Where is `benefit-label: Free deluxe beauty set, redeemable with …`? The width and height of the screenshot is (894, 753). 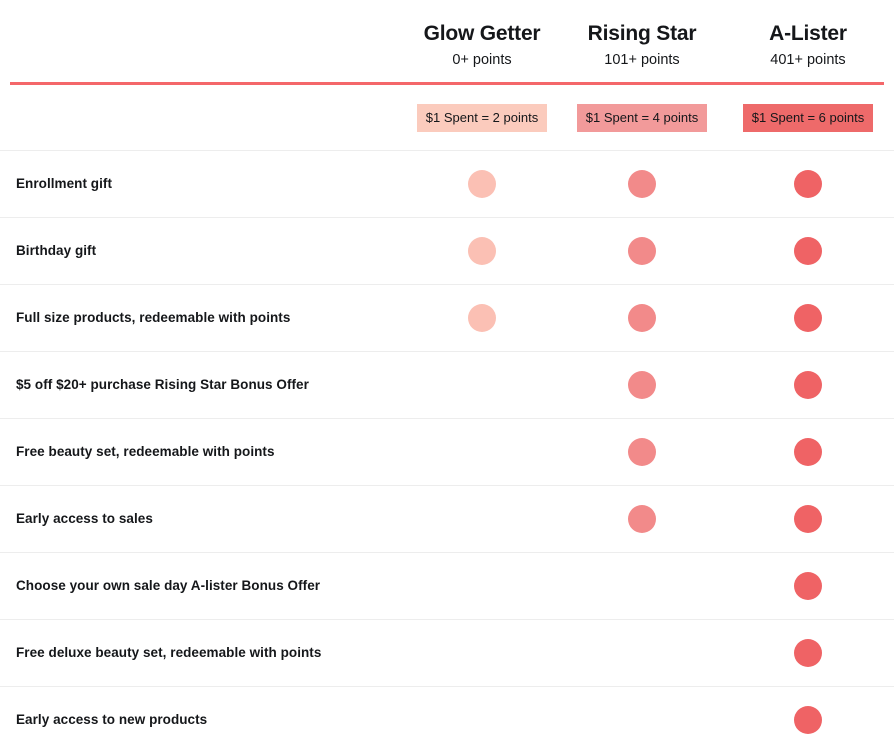 benefit-label: Free deluxe beauty set, redeemable with … is located at coordinates (201, 653).